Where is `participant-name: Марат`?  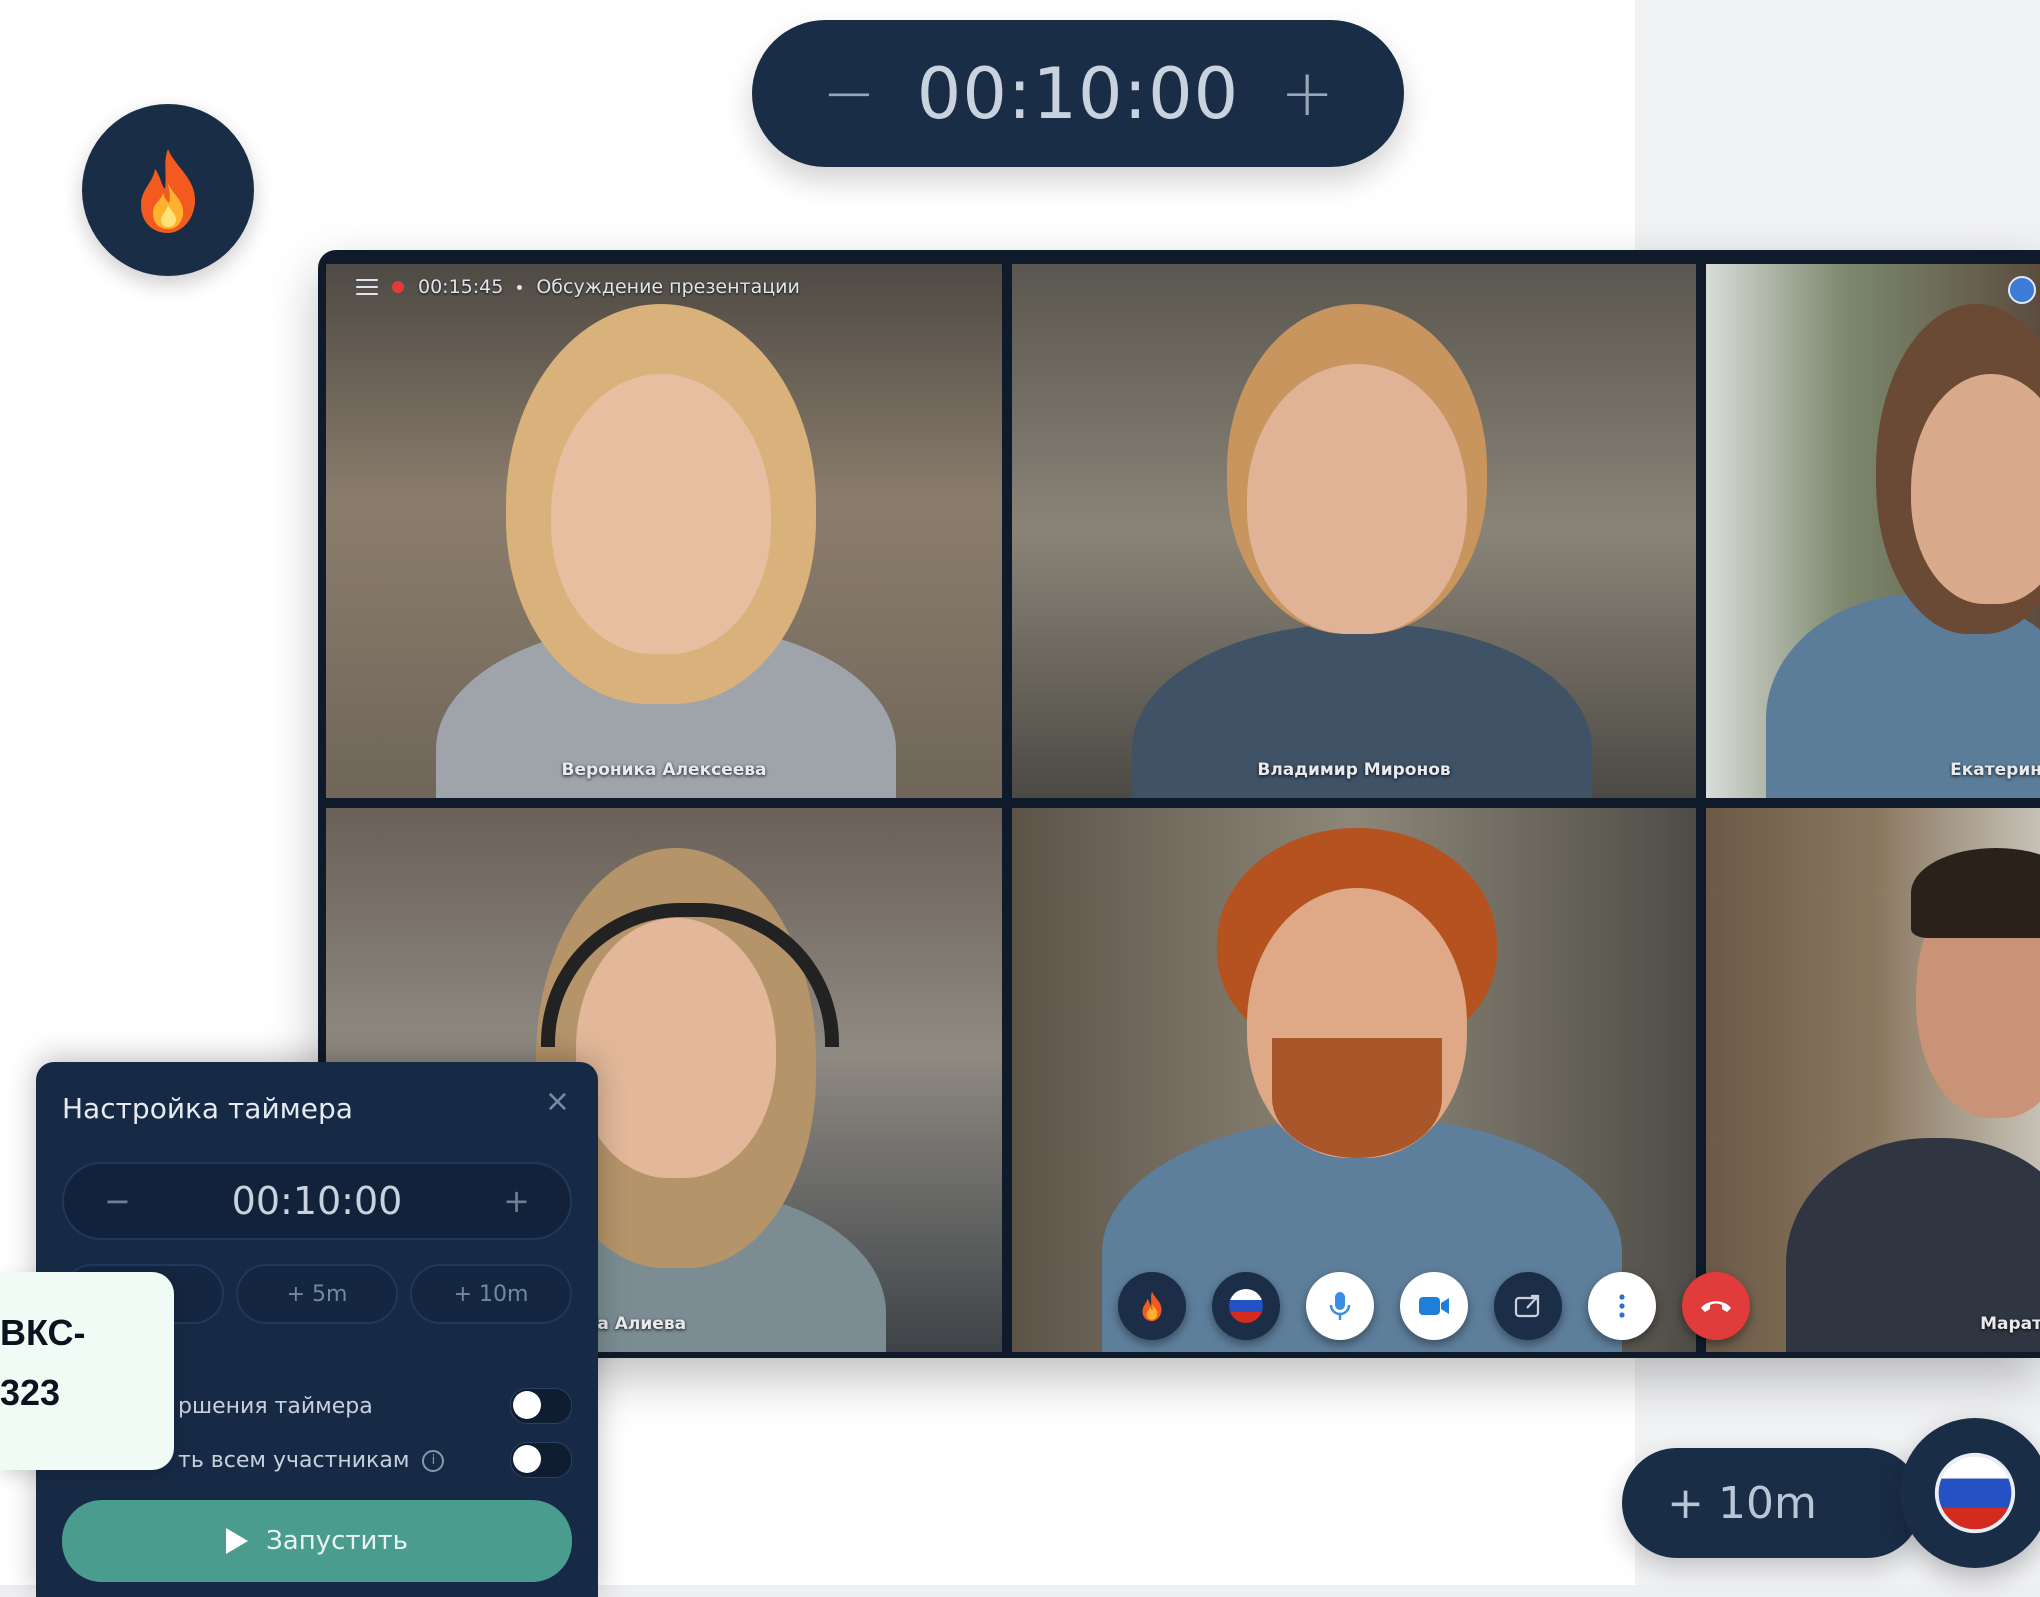
participant-name: Марат is located at coordinates (2010, 1324).